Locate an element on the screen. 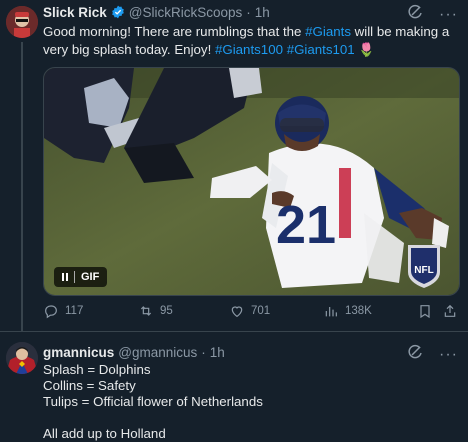 The height and width of the screenshot is (442, 468). badge-divider is located at coordinates (74, 277).